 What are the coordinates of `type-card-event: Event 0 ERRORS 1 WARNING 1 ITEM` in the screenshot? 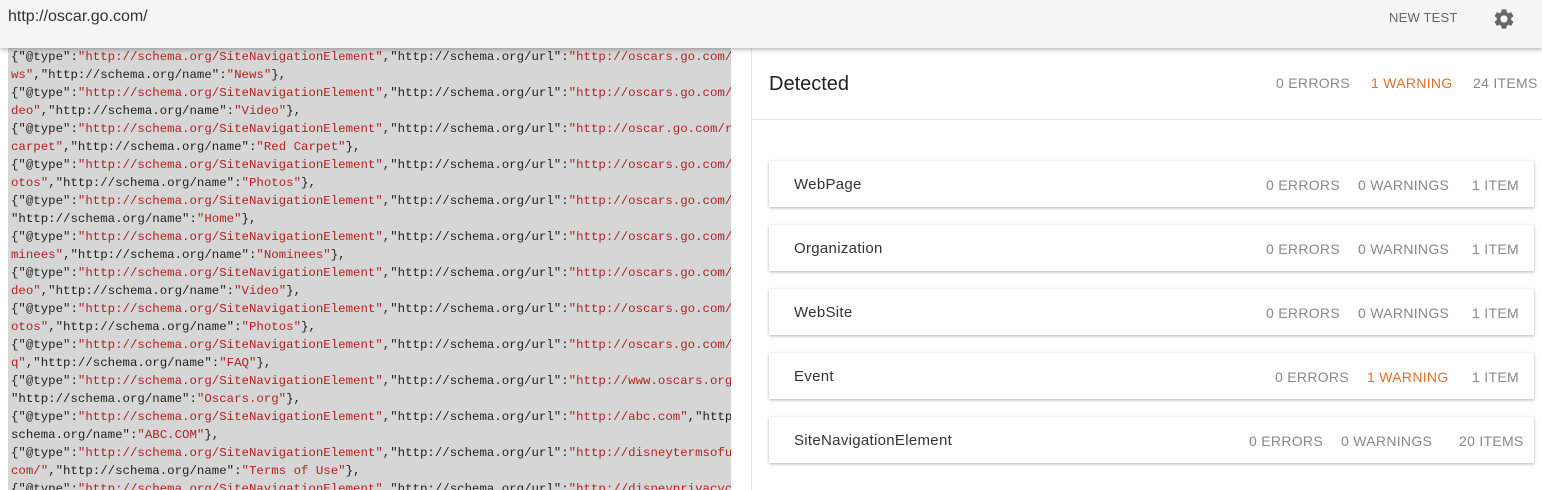 It's located at (1151, 376).